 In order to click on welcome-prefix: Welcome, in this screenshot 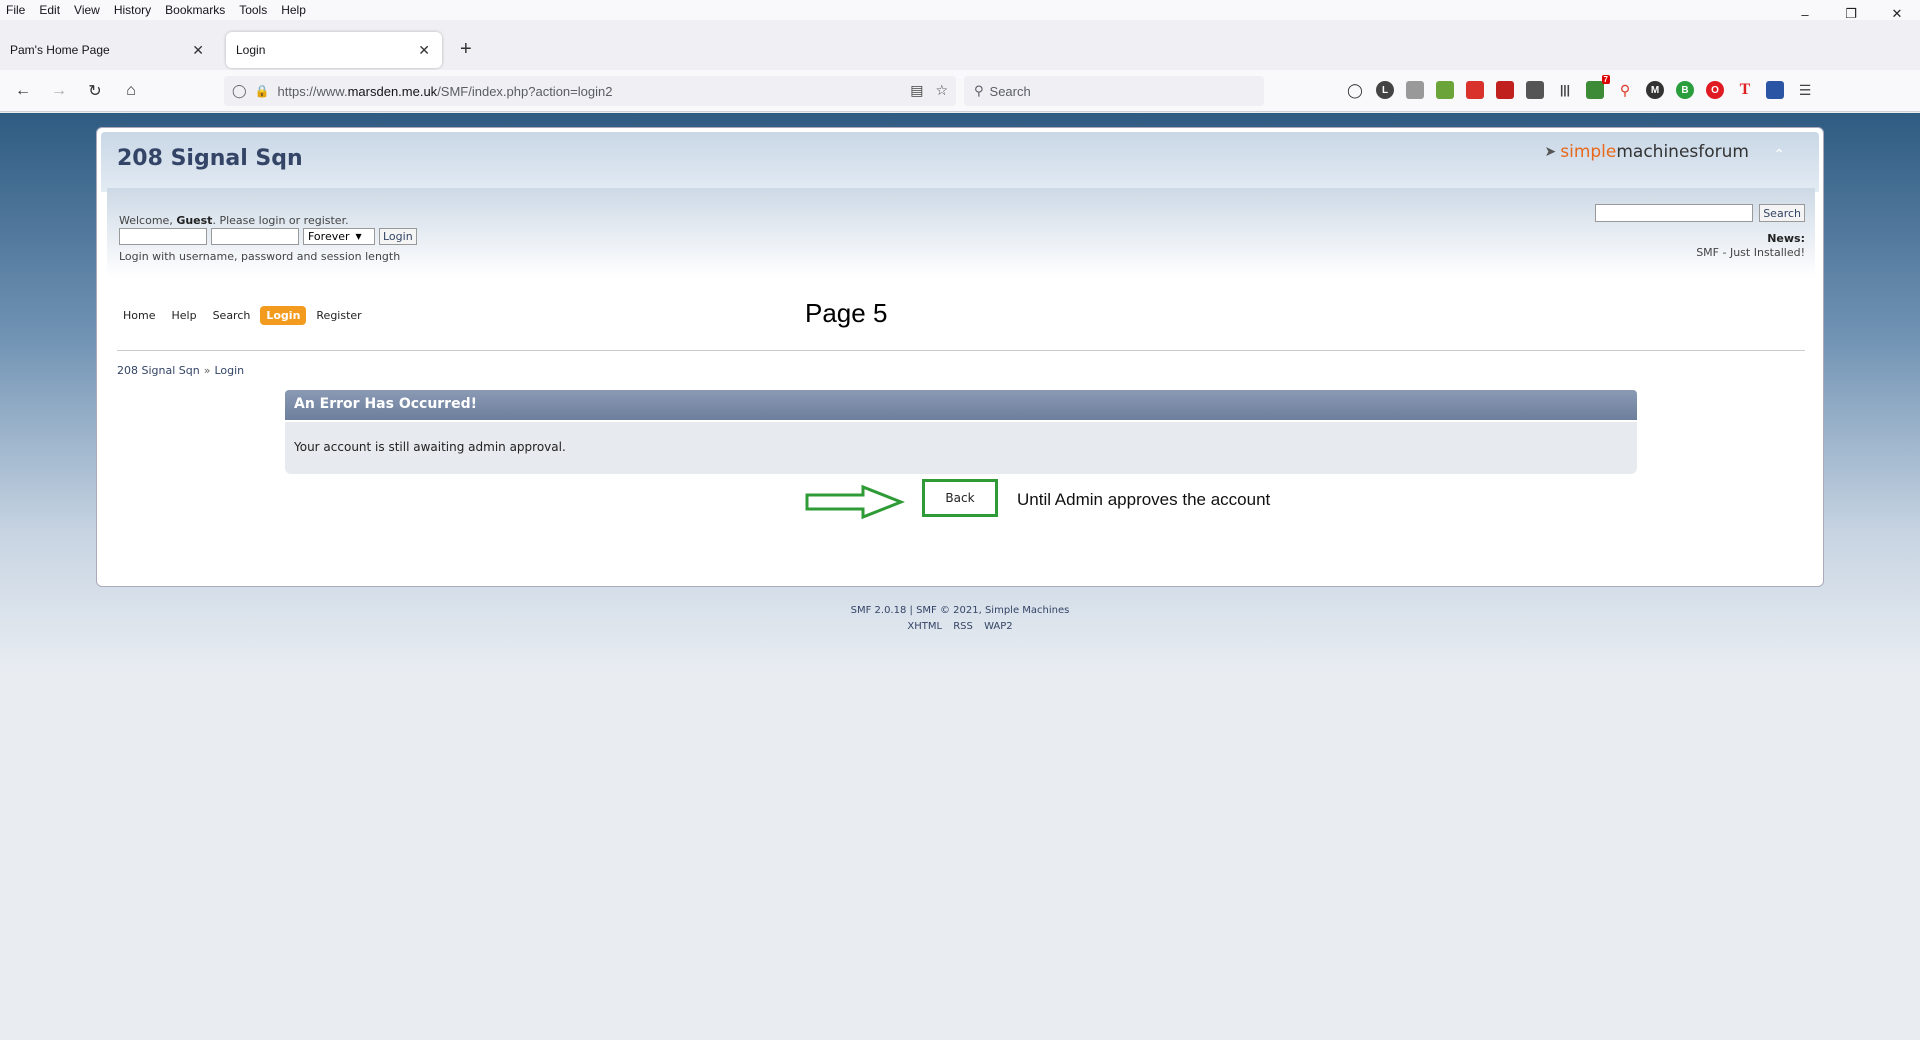, I will do `click(148, 220)`.